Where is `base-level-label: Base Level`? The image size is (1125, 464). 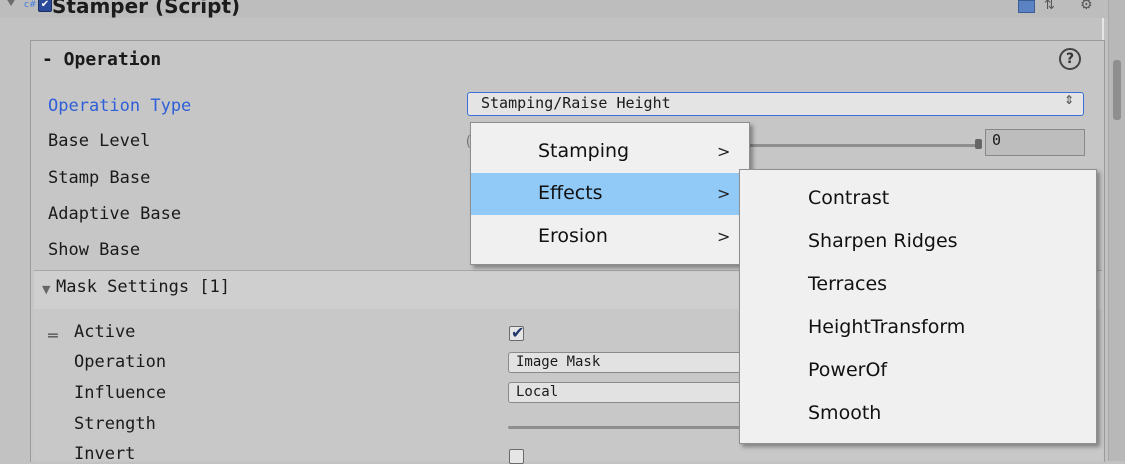
base-level-label: Base Level is located at coordinates (99, 141).